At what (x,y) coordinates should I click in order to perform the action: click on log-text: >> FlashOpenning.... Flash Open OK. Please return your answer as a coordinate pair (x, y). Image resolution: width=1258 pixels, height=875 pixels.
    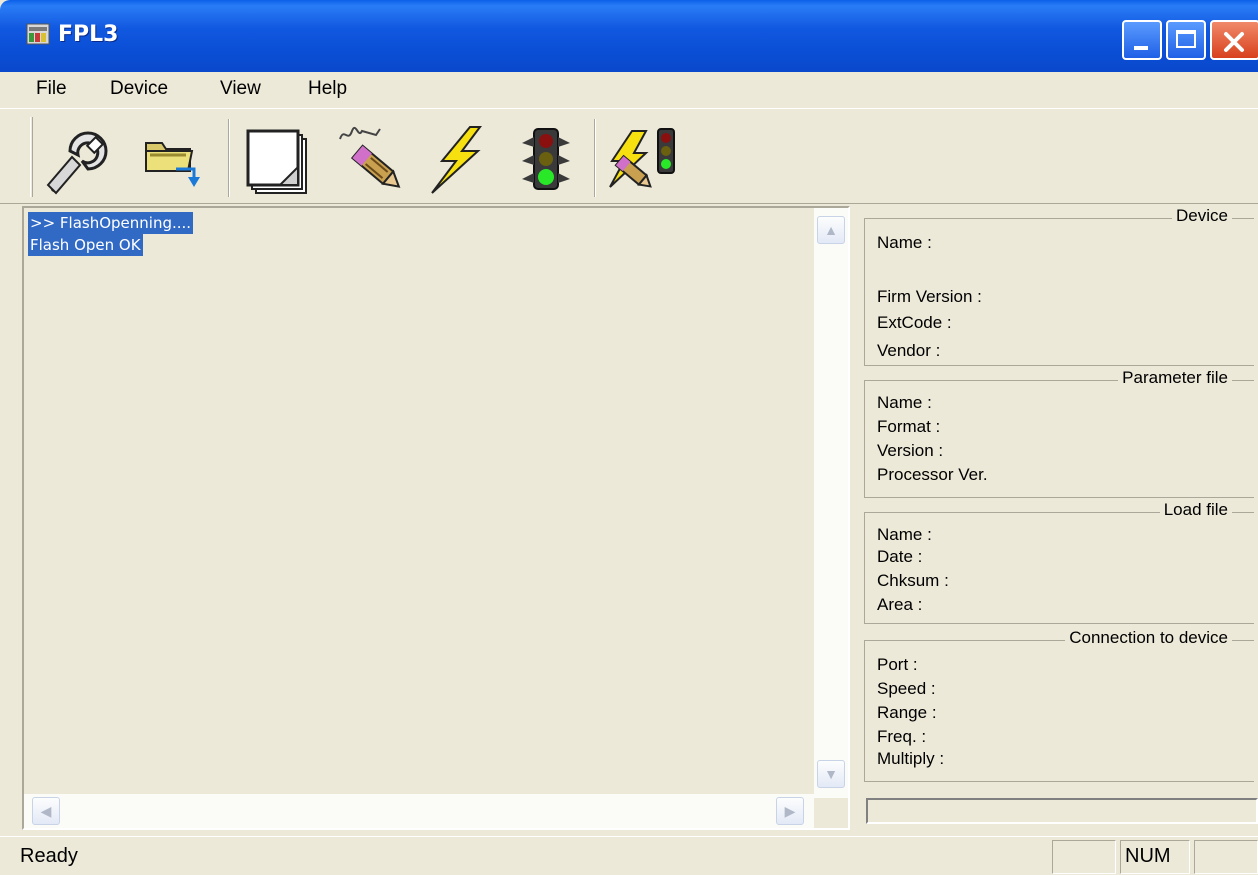
    Looking at the image, I should click on (111, 234).